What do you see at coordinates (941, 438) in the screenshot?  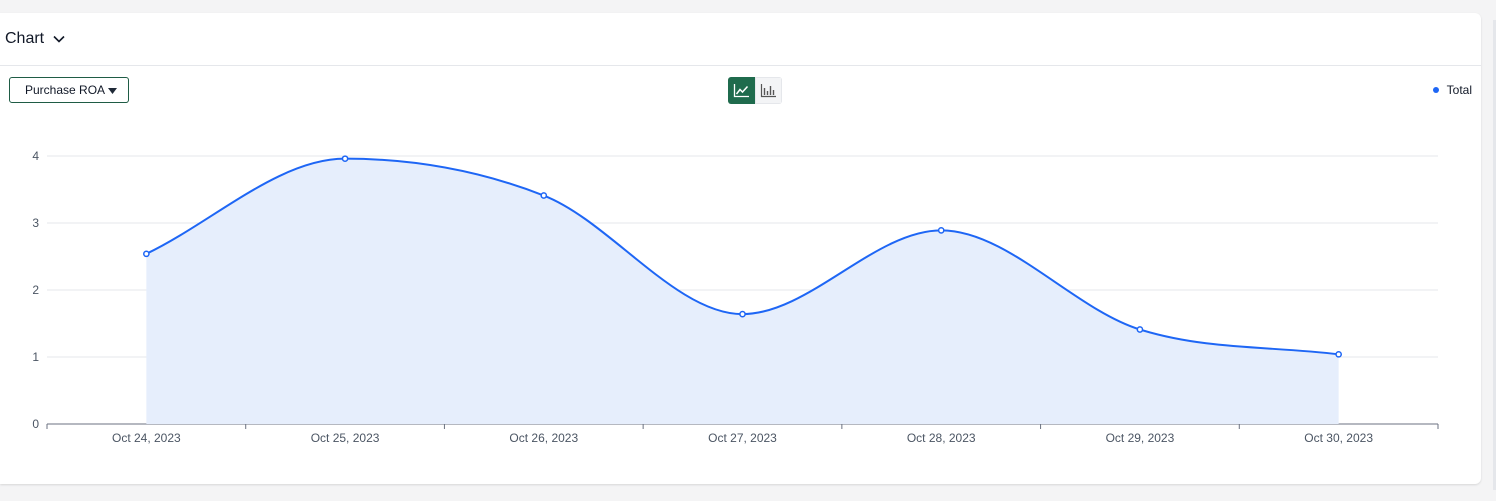 I see `x-tick-label: Oct 28, 2023` at bounding box center [941, 438].